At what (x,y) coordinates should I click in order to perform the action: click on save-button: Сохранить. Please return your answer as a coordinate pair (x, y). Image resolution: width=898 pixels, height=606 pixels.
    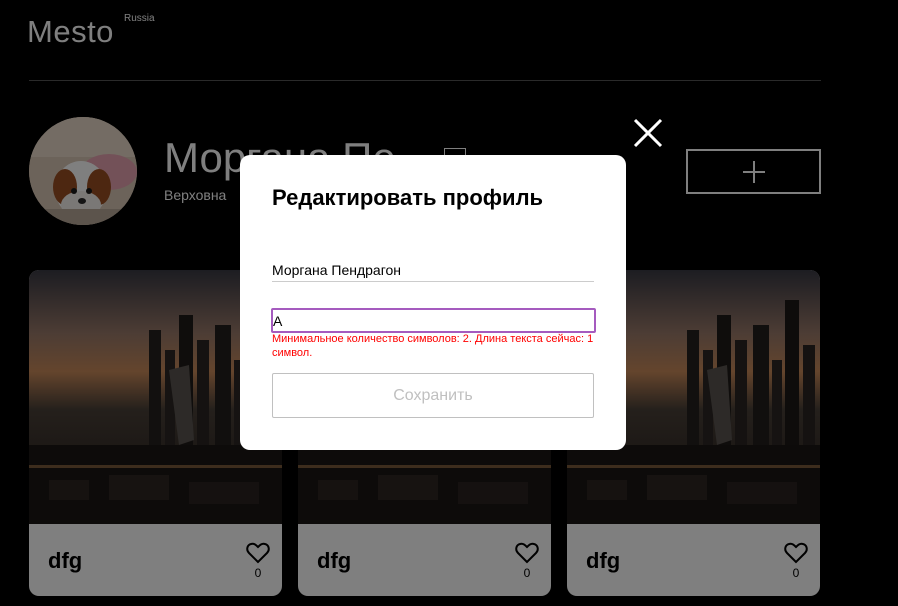
    Looking at the image, I should click on (433, 395).